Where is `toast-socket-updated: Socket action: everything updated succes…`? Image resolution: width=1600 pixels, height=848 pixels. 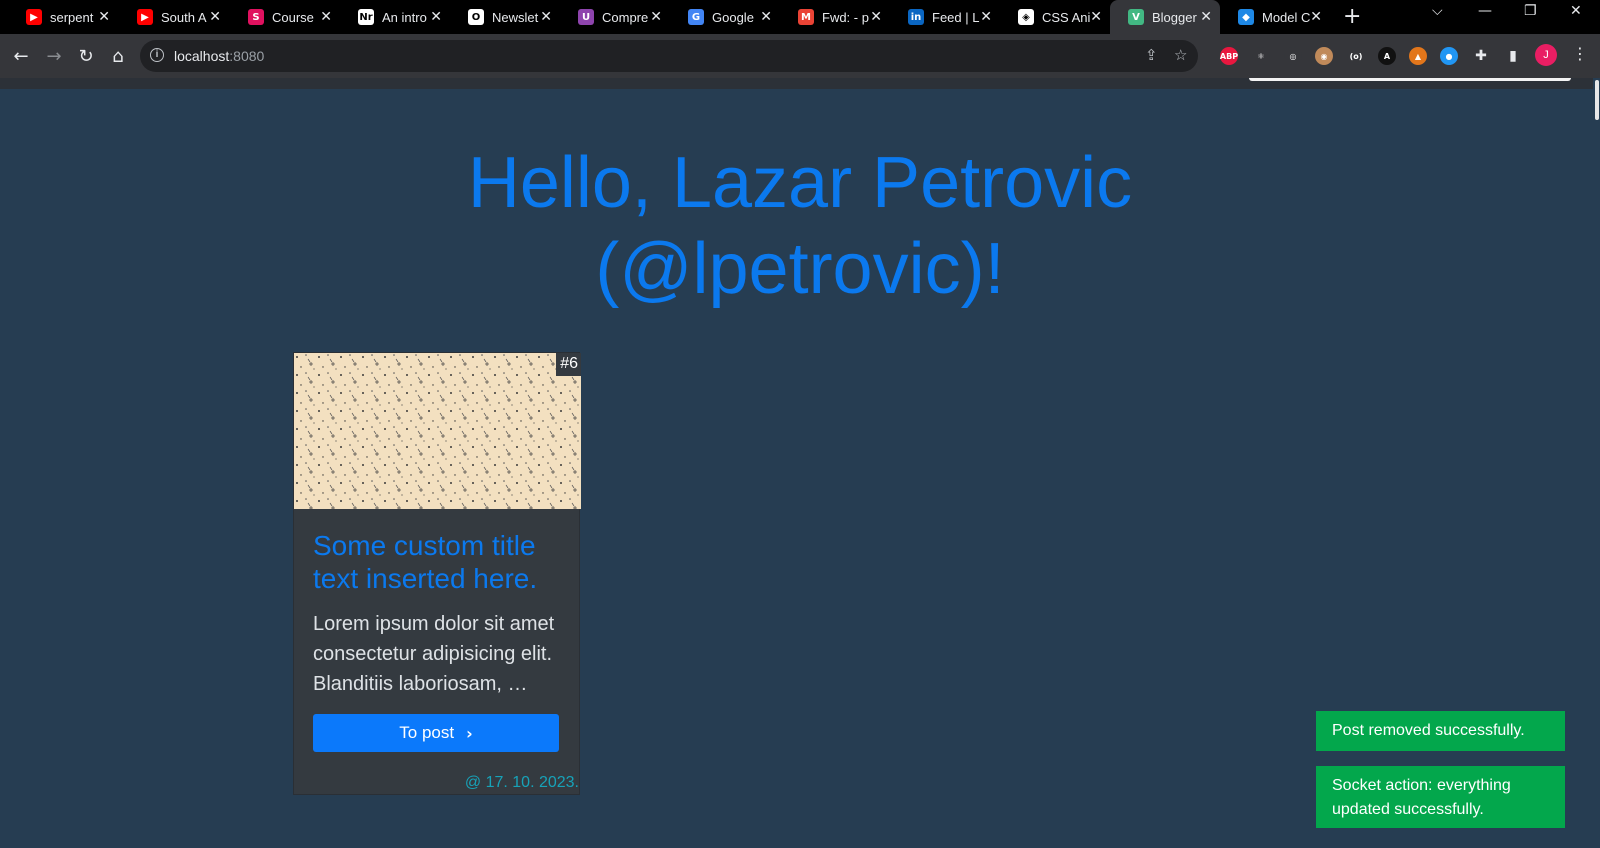 toast-socket-updated: Socket action: everything updated succes… is located at coordinates (1440, 797).